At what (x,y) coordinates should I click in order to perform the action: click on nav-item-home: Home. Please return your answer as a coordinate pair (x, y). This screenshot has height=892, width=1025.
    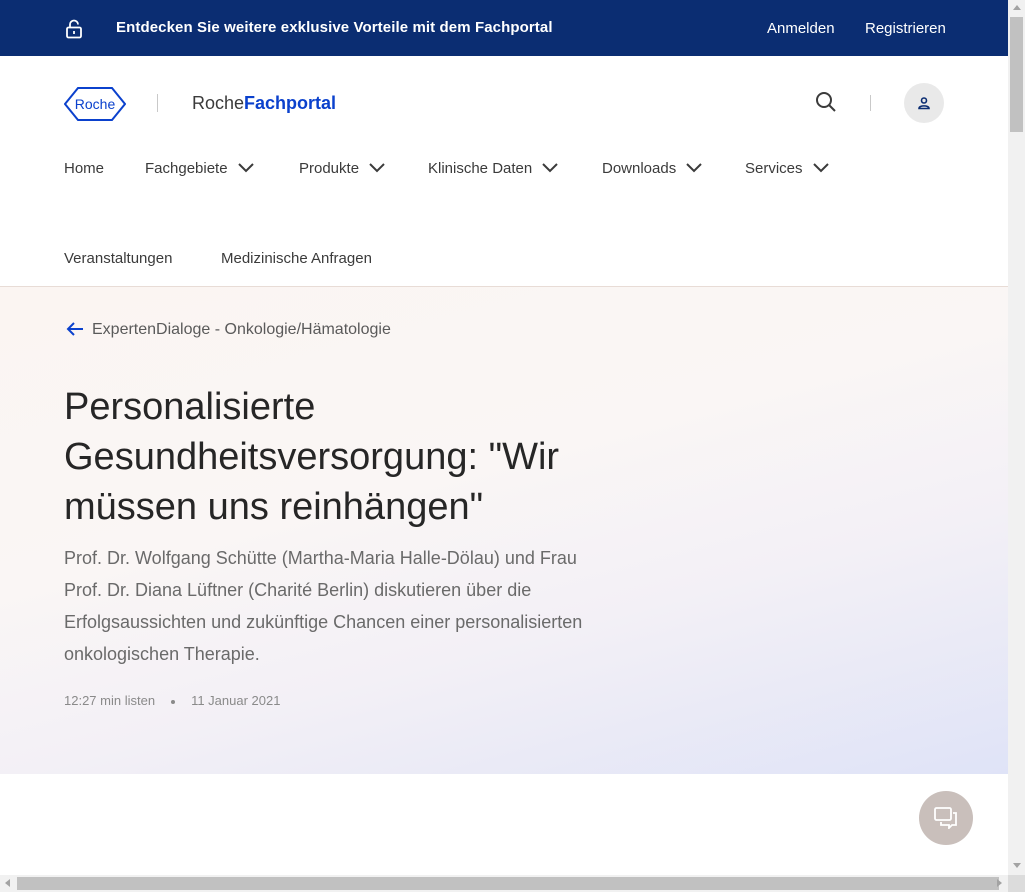
    Looking at the image, I should click on (84, 168).